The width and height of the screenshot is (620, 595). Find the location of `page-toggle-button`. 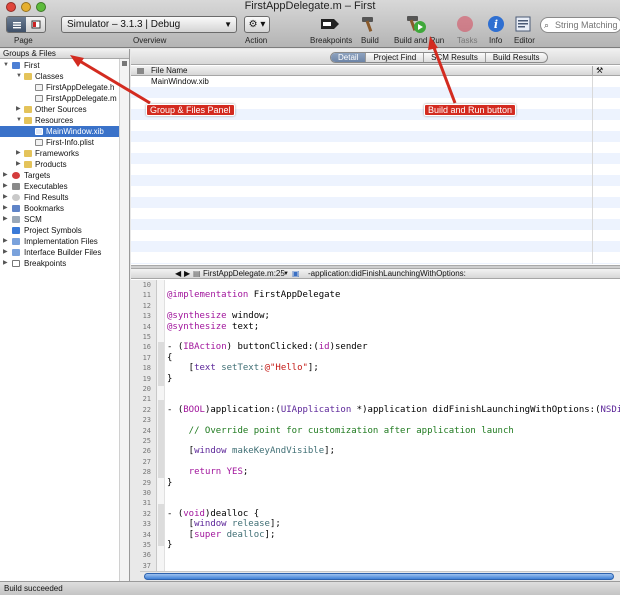

page-toggle-button is located at coordinates (26, 24).